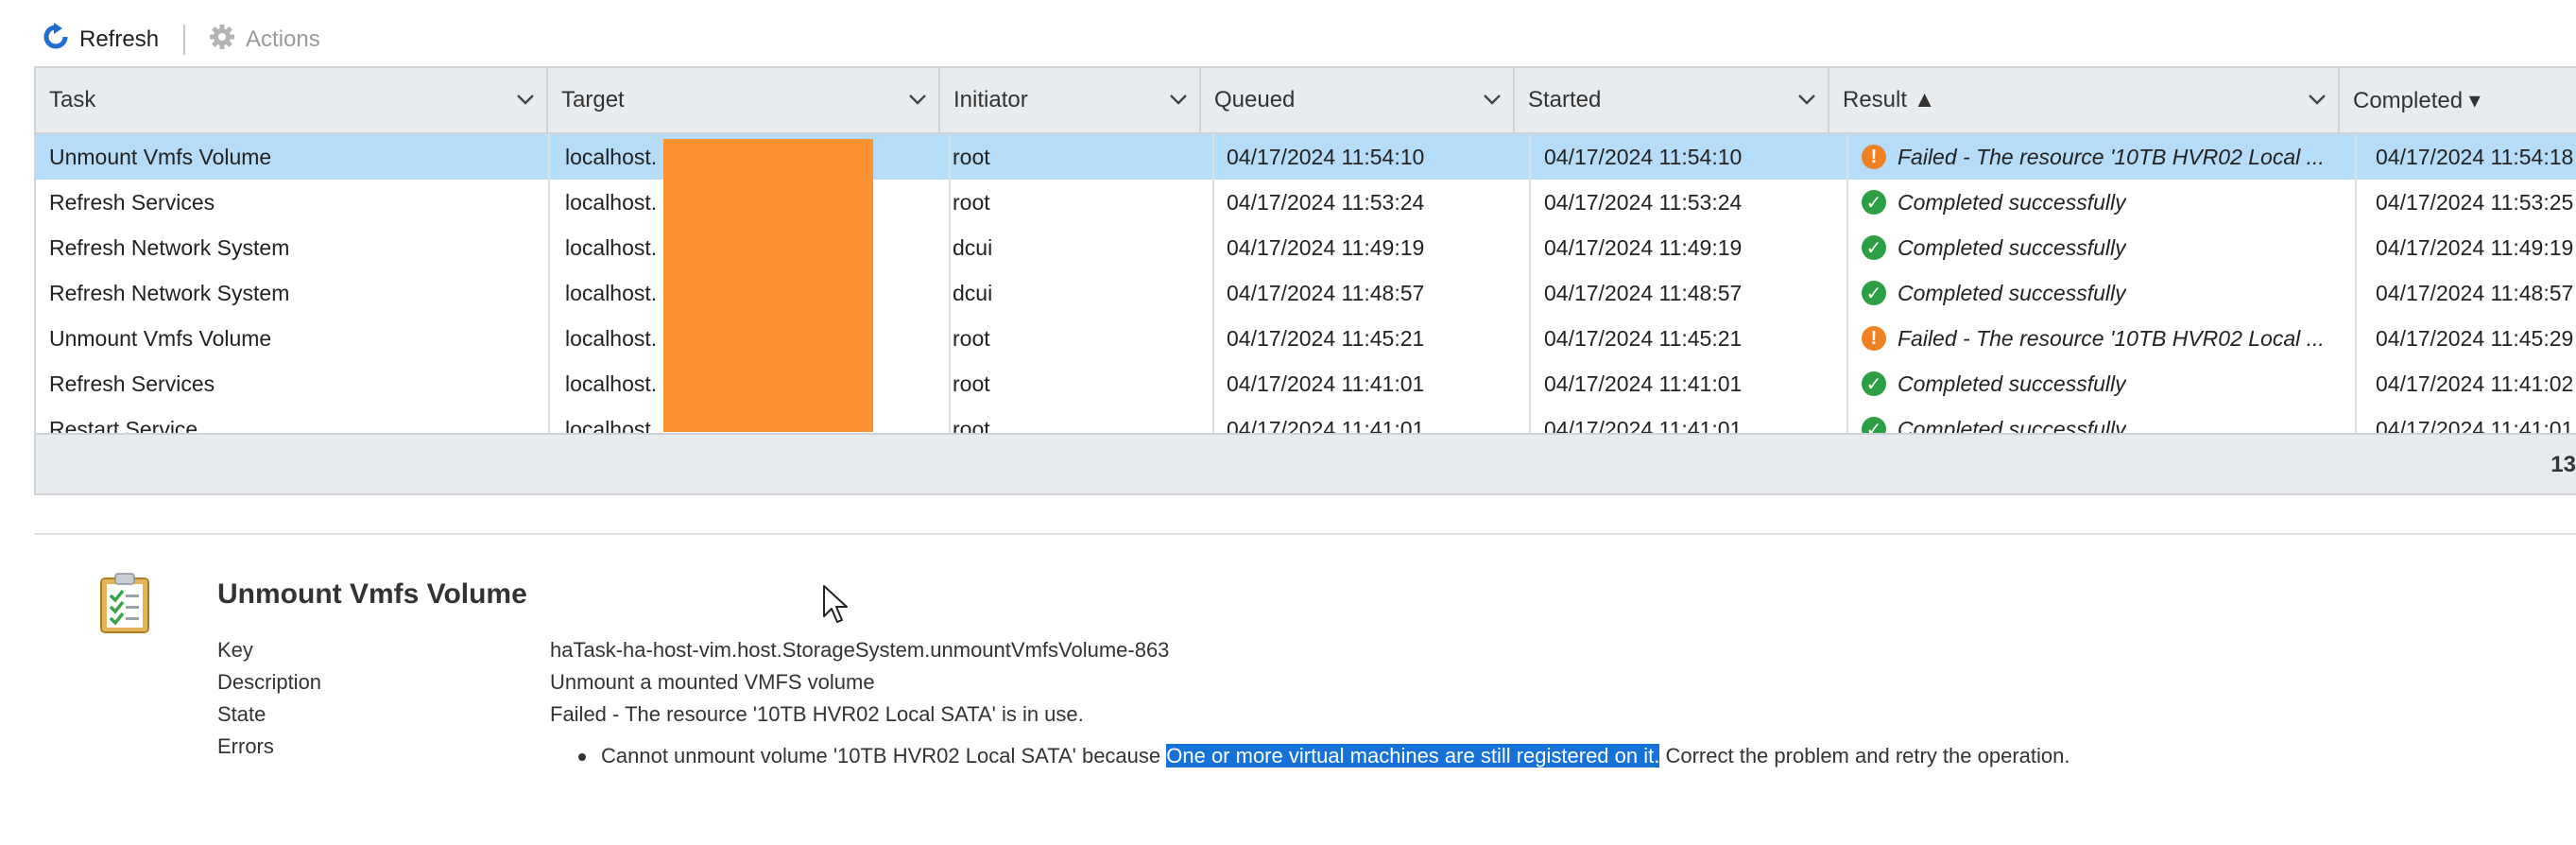  I want to click on item-count: 13, so click(2563, 464).